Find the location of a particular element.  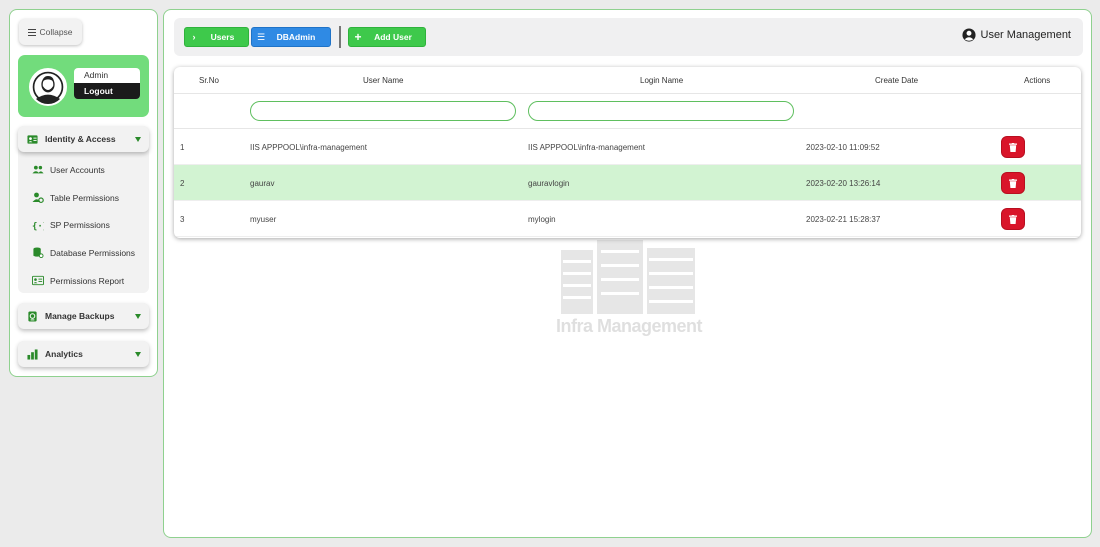

sidebar-item-label: Permissions Report is located at coordinates (87, 280).